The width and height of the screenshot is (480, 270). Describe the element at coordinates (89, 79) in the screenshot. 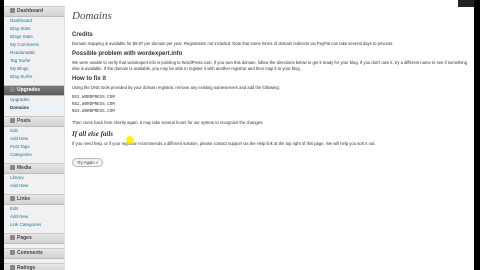

I see `fix-heading: How to fix it` at that location.